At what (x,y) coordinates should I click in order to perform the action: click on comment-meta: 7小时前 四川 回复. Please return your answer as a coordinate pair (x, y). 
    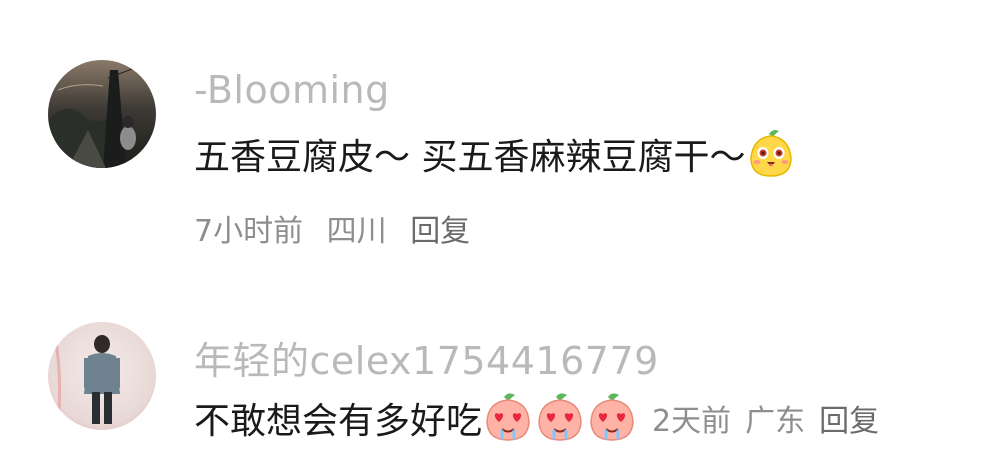
    Looking at the image, I should click on (339, 228).